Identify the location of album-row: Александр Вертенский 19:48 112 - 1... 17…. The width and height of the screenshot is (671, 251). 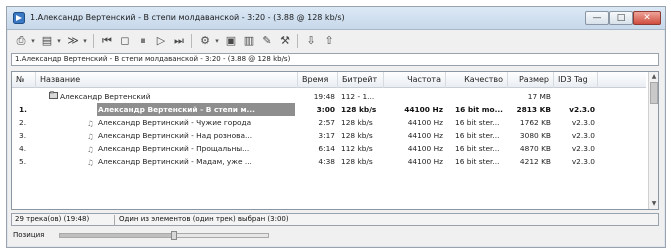
(329, 96).